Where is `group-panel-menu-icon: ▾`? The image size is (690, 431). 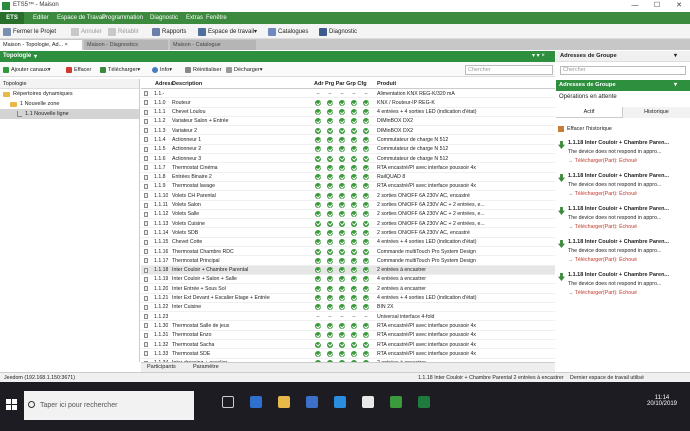 group-panel-menu-icon: ▾ is located at coordinates (675, 56).